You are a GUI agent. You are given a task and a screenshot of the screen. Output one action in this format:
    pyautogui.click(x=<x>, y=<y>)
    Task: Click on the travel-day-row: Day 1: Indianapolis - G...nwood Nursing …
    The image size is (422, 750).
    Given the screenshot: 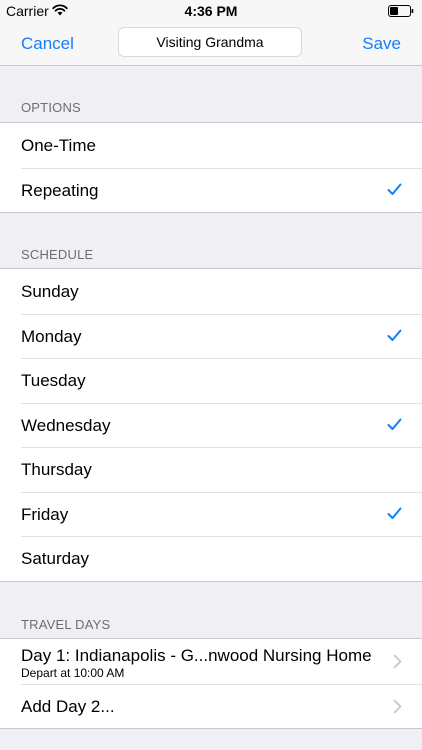 What is the action you would take?
    pyautogui.click(x=211, y=661)
    